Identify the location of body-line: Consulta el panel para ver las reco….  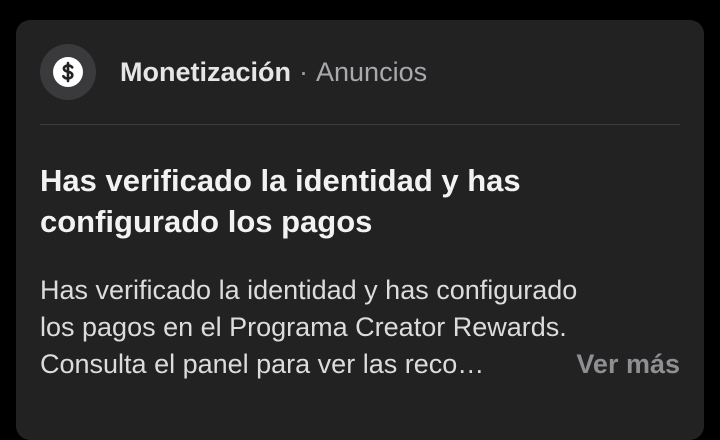
(262, 364).